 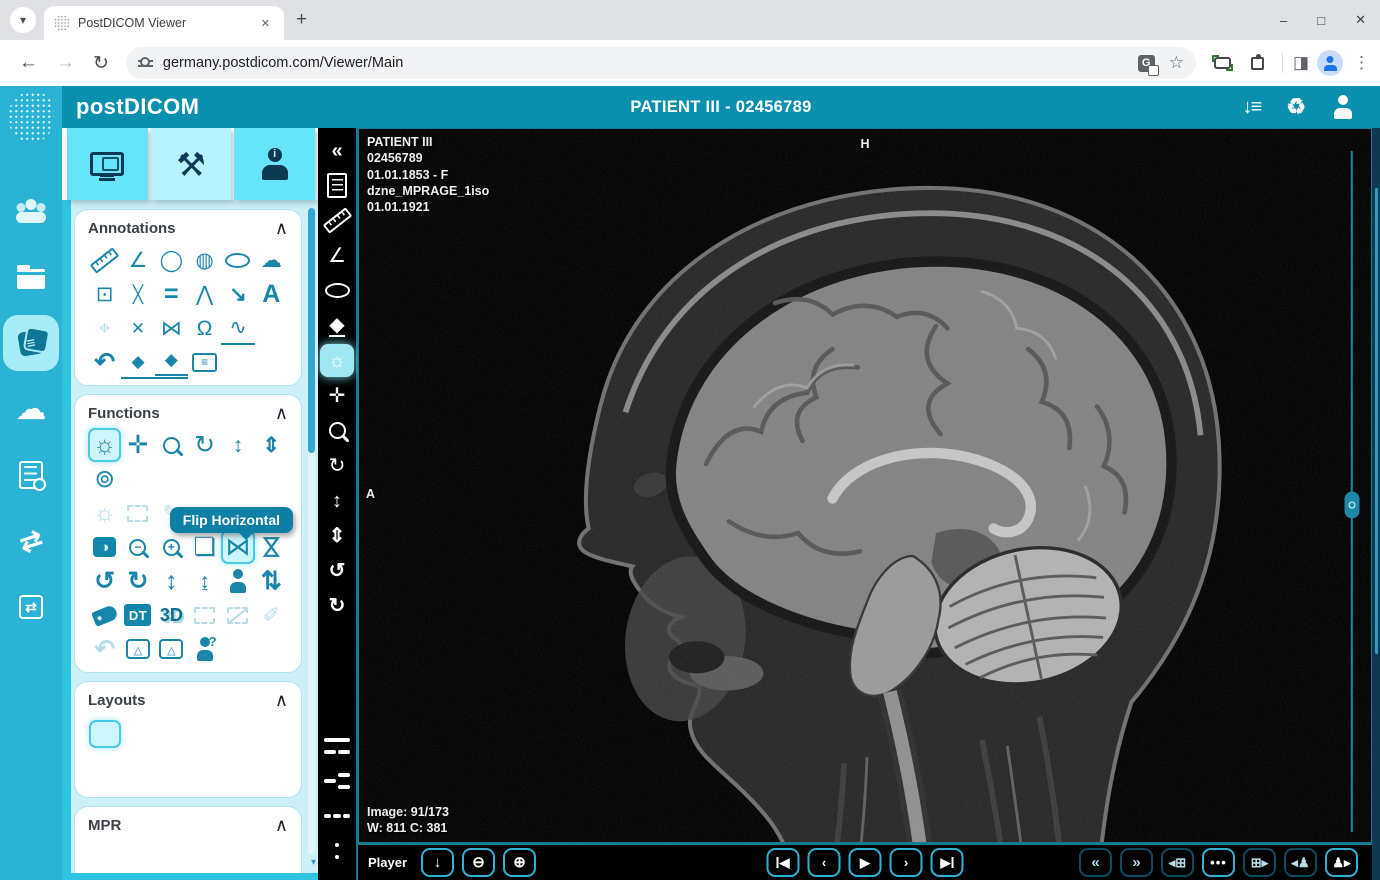 I want to click on next-image: ›, so click(x=906, y=862).